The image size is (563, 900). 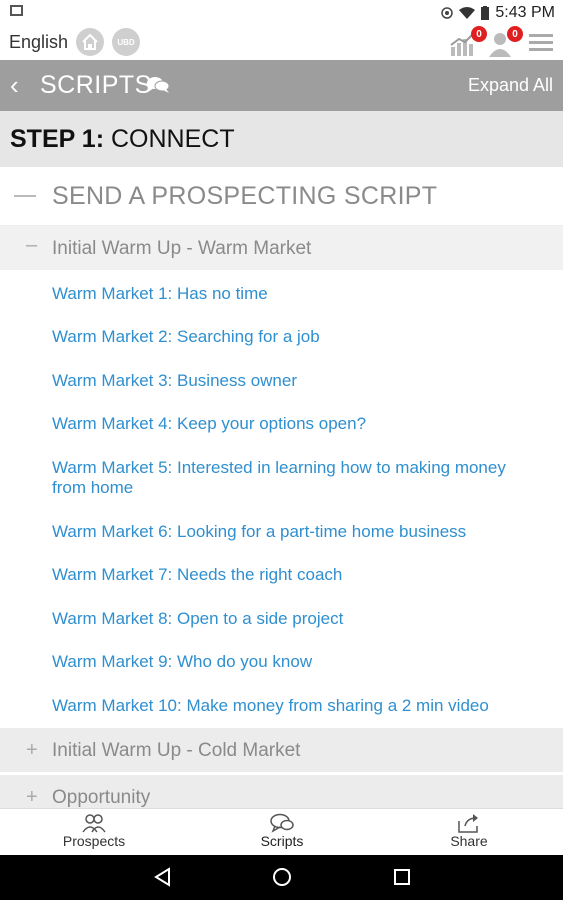 I want to click on nav-label: Scripts, so click(x=282, y=841).